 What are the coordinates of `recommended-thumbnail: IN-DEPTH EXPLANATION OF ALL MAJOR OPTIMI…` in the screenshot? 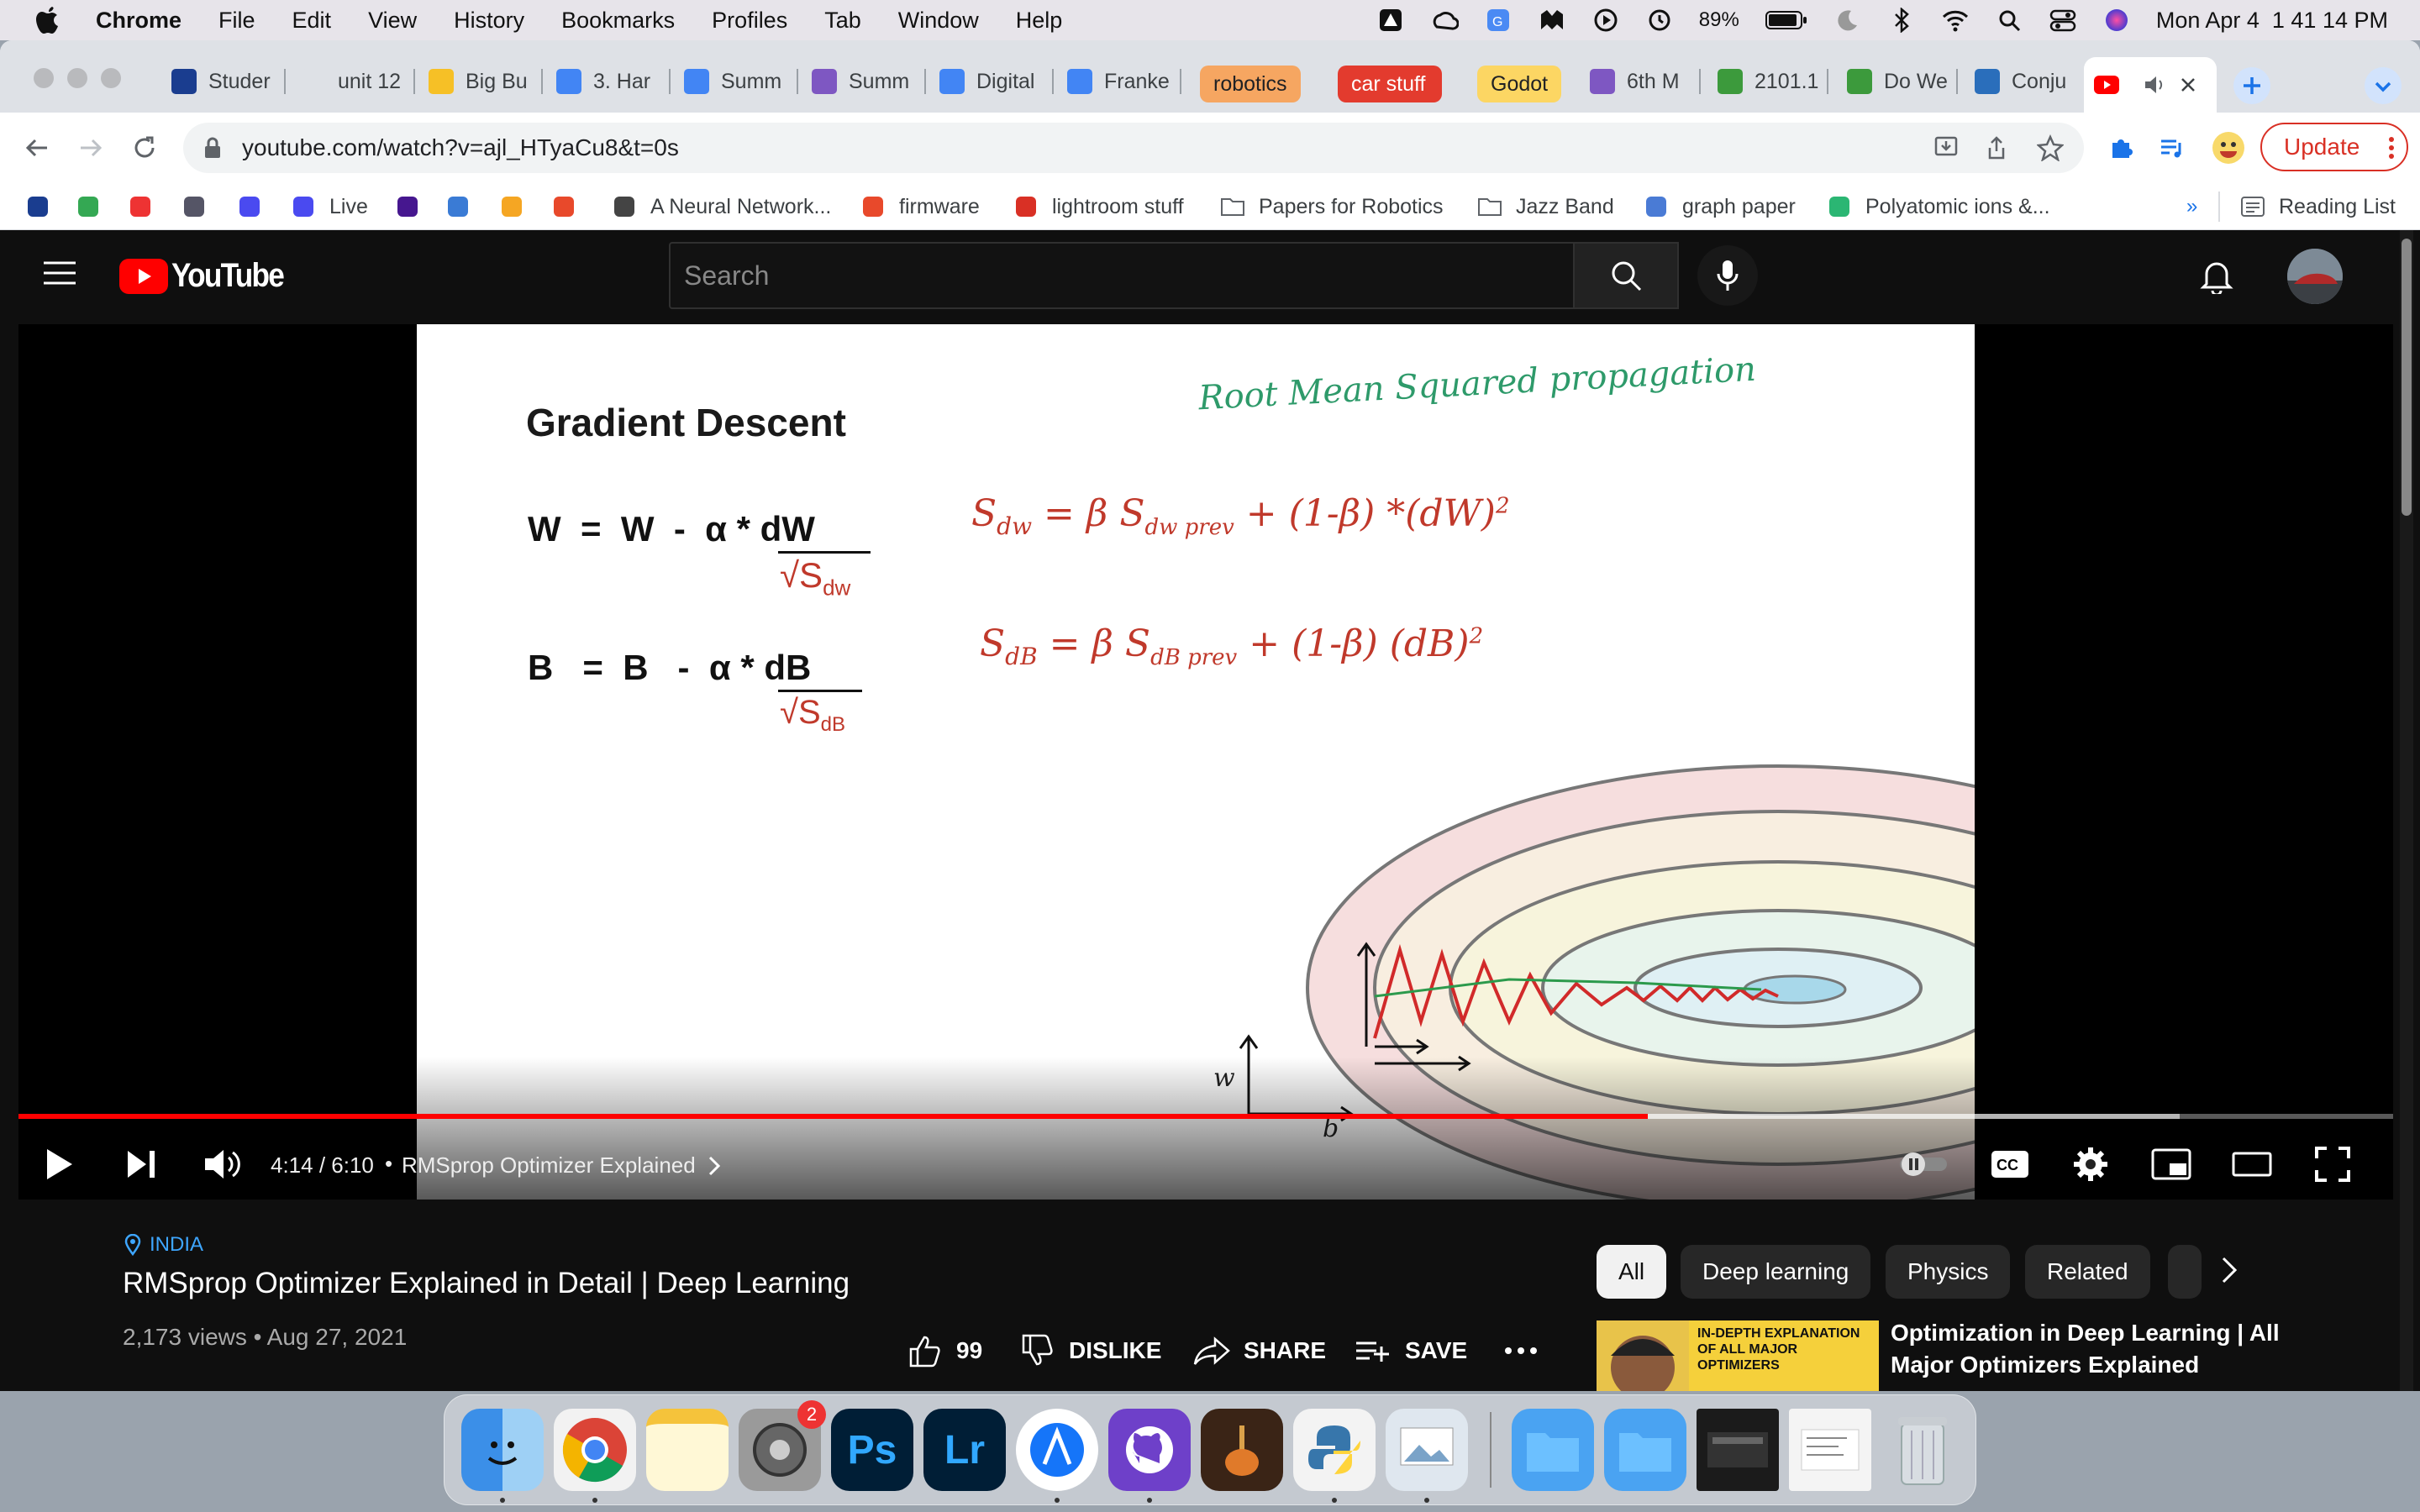 It's located at (1738, 1355).